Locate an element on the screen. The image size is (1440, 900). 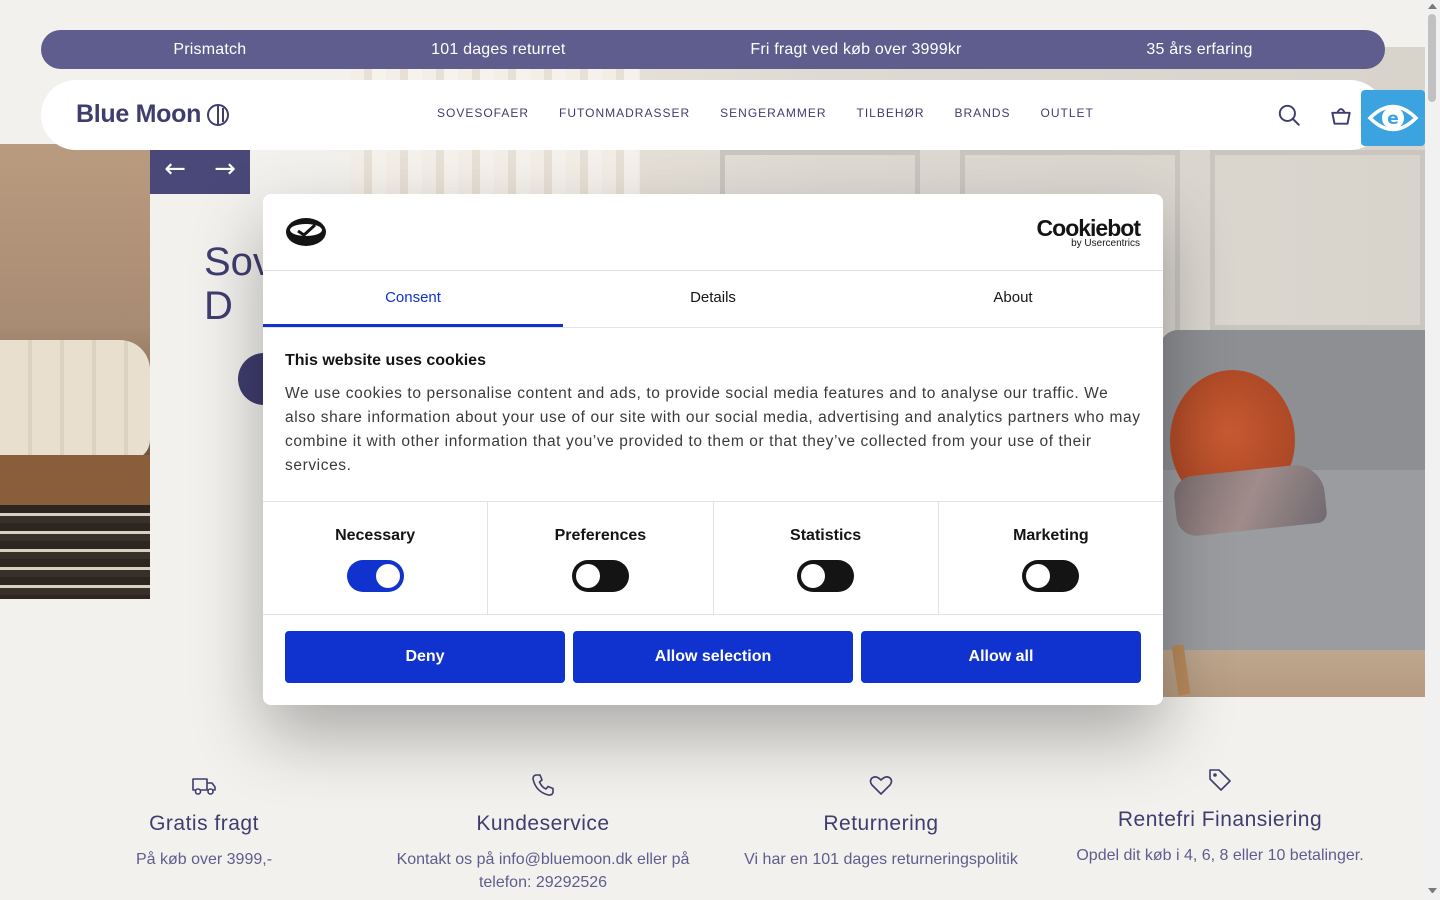
arrow-right-icon: → is located at coordinates (225, 169).